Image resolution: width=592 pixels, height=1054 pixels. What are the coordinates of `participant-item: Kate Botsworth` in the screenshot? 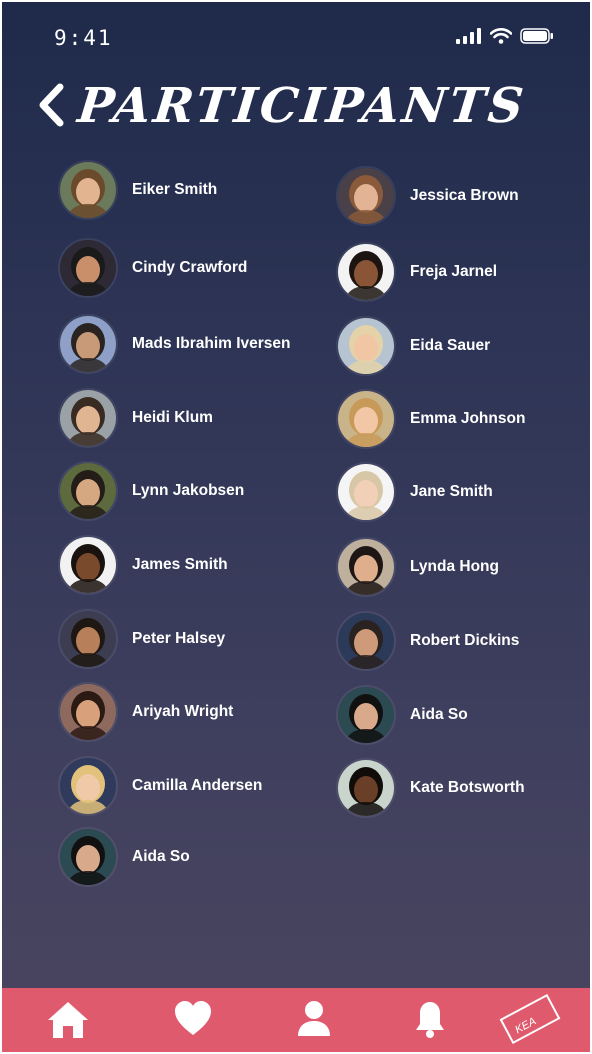 It's located at (430, 788).